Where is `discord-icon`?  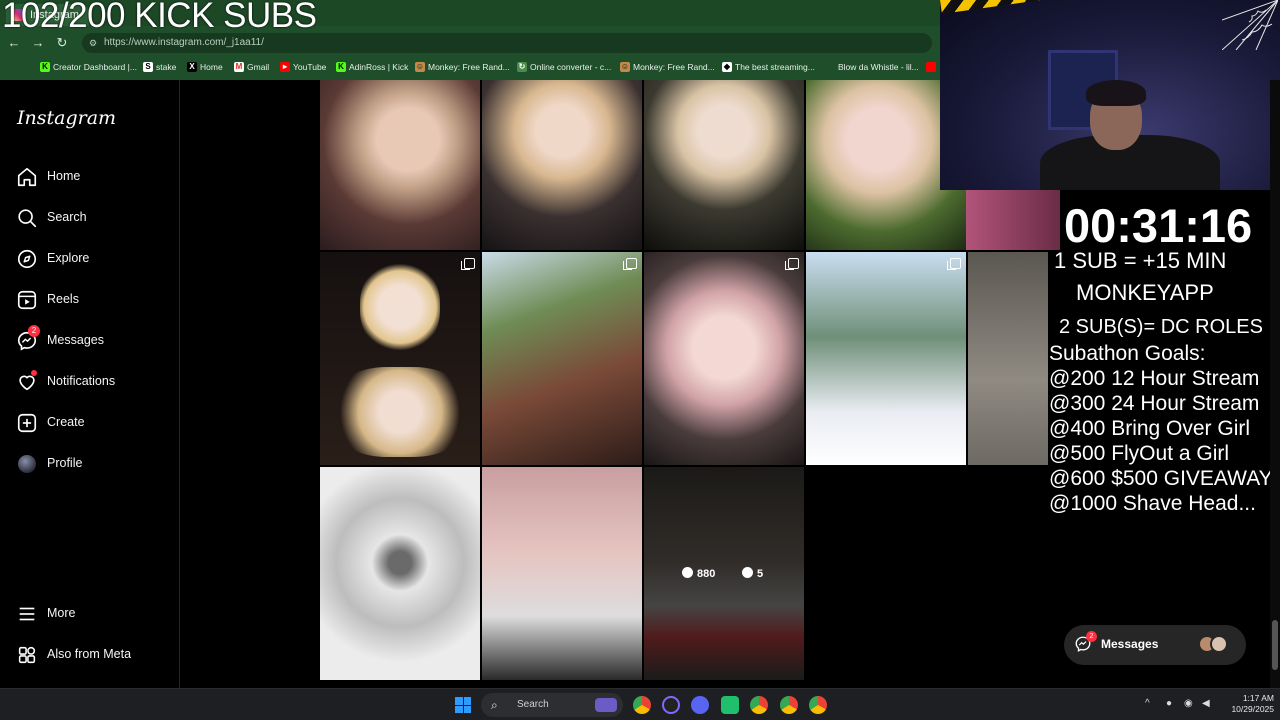 discord-icon is located at coordinates (700, 705).